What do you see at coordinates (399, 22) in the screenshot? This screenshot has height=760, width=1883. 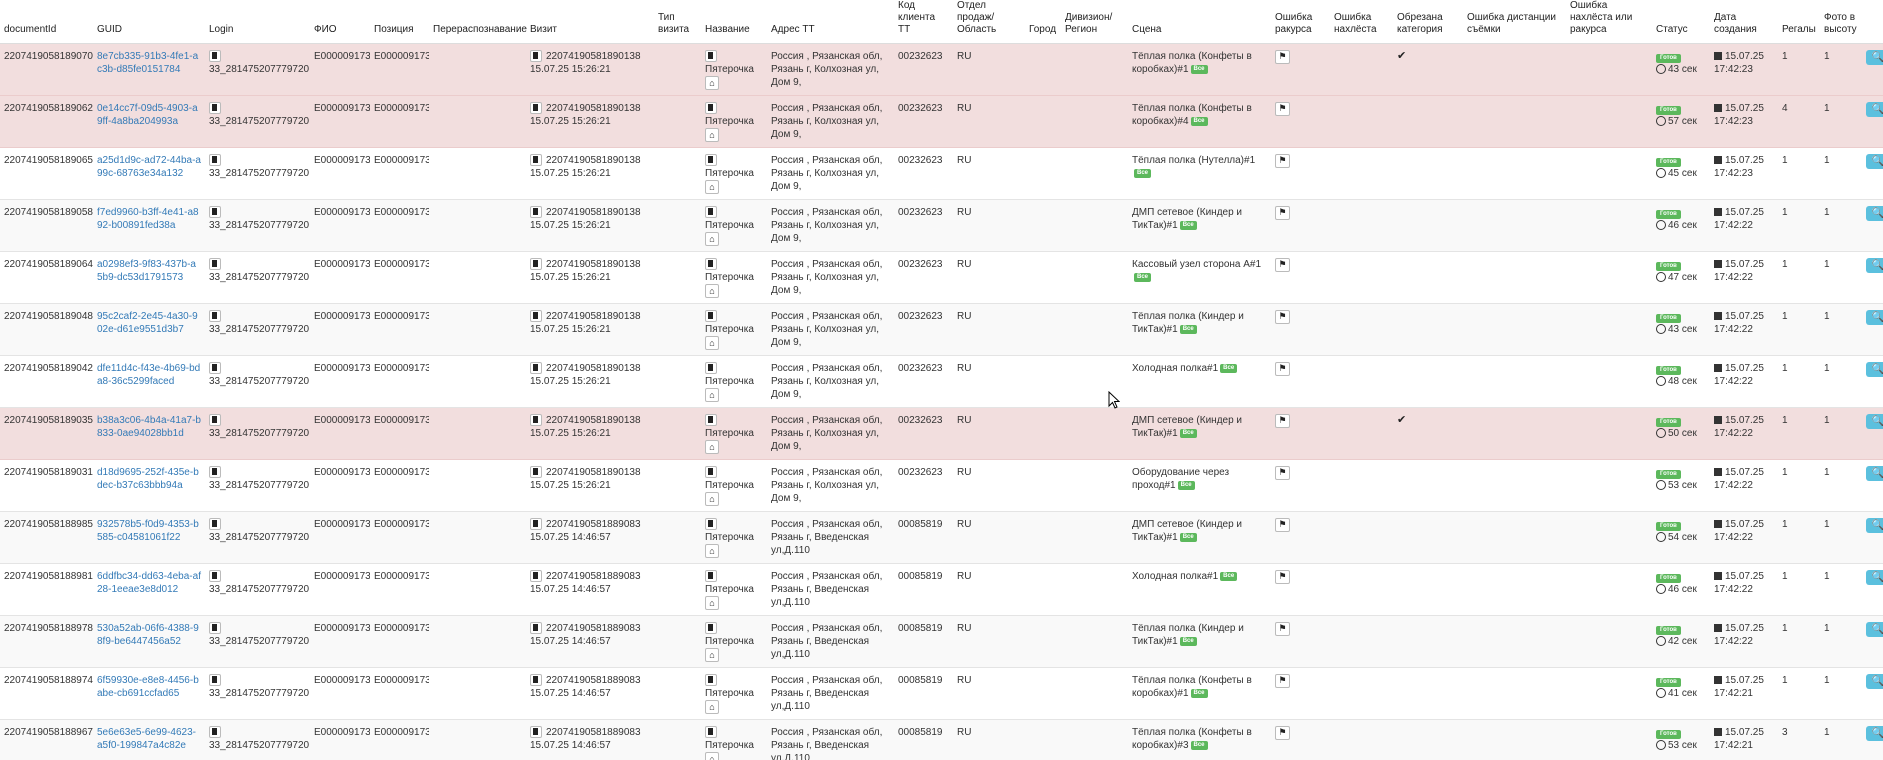 I see `col-header-position: Позиция` at bounding box center [399, 22].